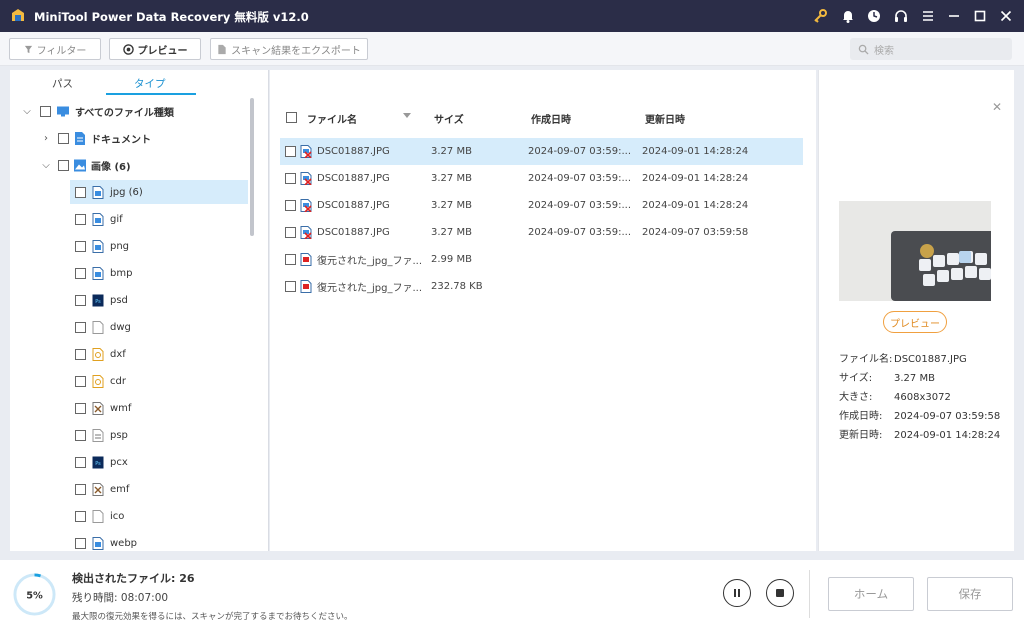 Image resolution: width=1024 pixels, height=627 pixels. I want to click on close-icon, so click(1006, 16).